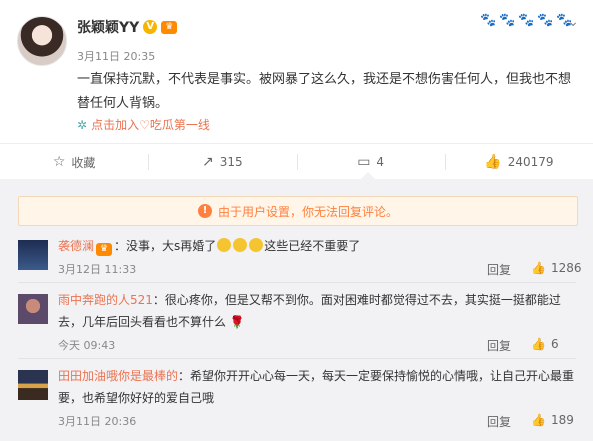 The image size is (593, 441). What do you see at coordinates (42, 41) in the screenshot?
I see `user-avatar` at bounding box center [42, 41].